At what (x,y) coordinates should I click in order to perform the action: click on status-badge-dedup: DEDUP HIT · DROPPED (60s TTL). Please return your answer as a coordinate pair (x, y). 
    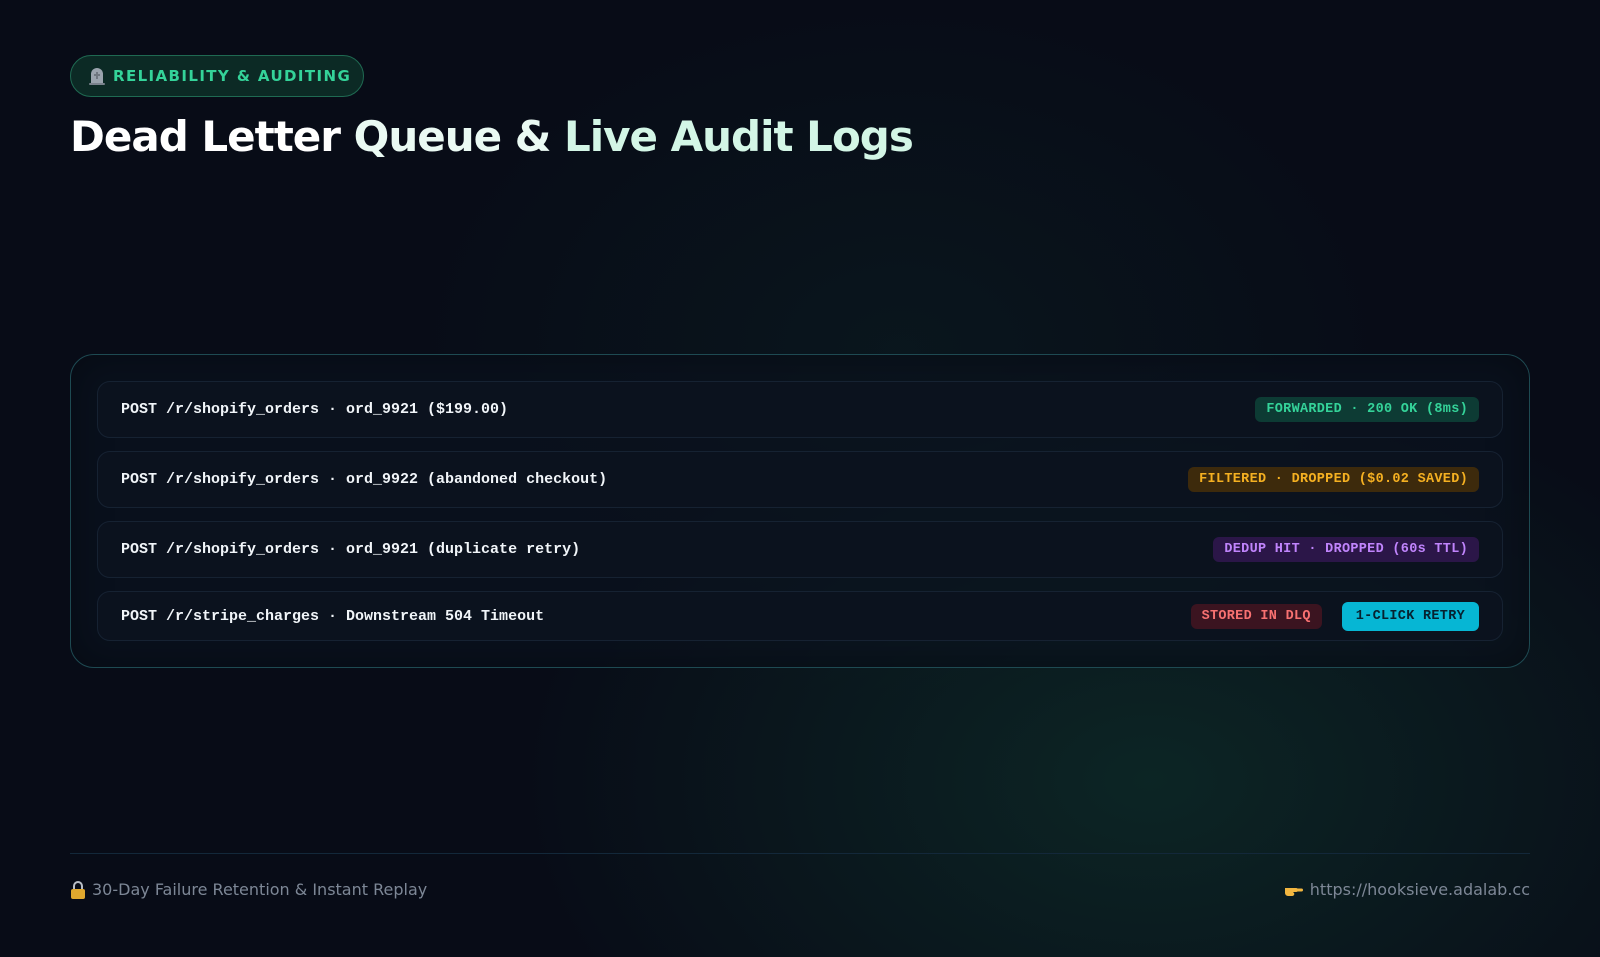
    Looking at the image, I should click on (1346, 549).